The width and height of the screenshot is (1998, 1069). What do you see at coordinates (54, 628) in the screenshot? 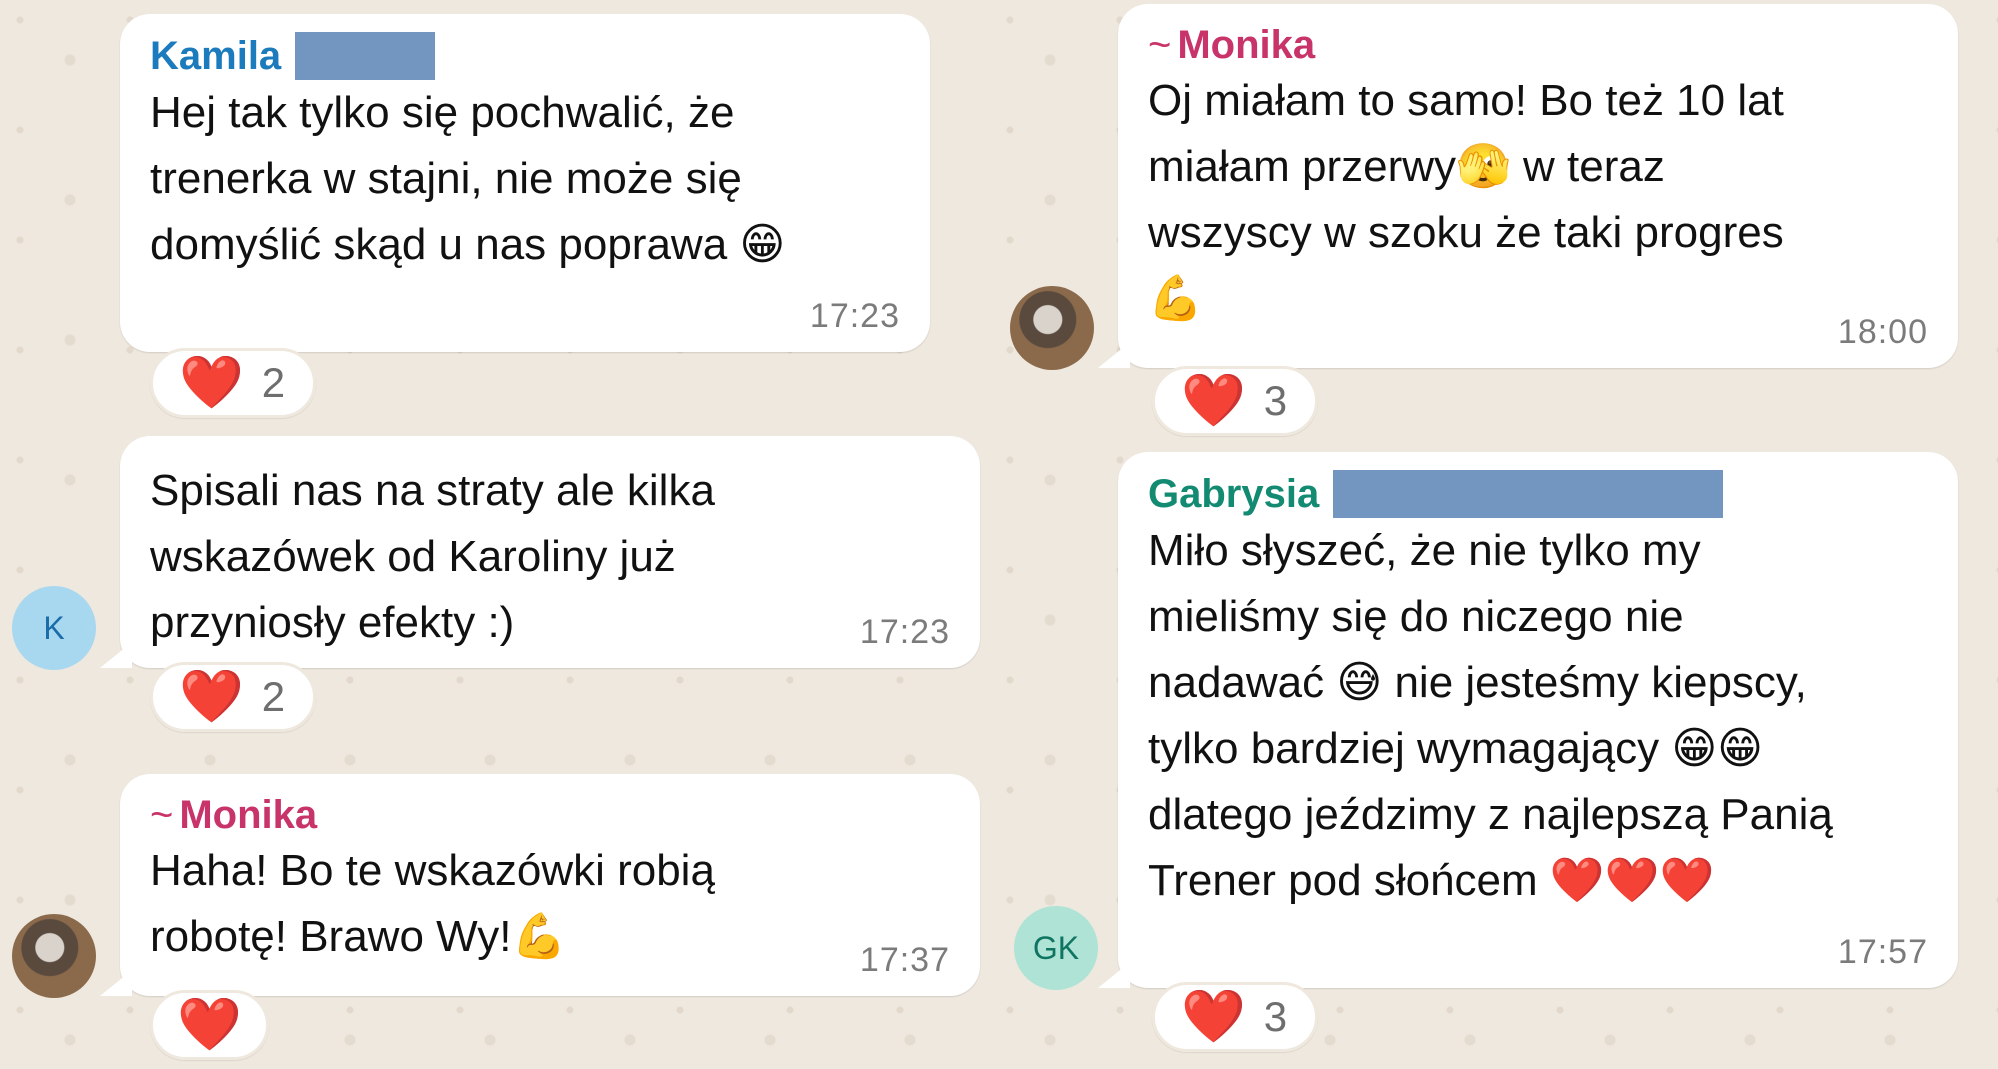
I see `avatar: K` at bounding box center [54, 628].